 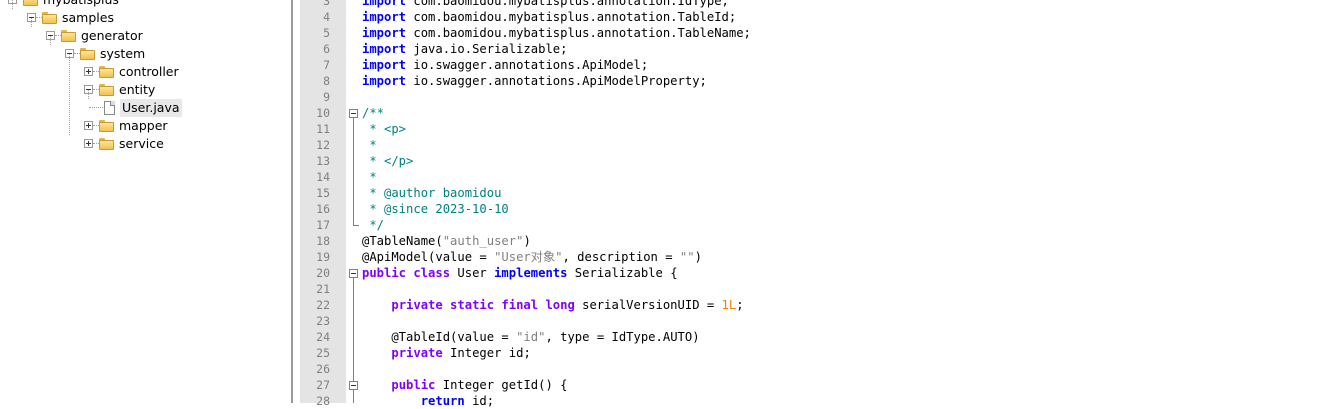 I want to click on code-line: return id;, so click(x=428, y=401).